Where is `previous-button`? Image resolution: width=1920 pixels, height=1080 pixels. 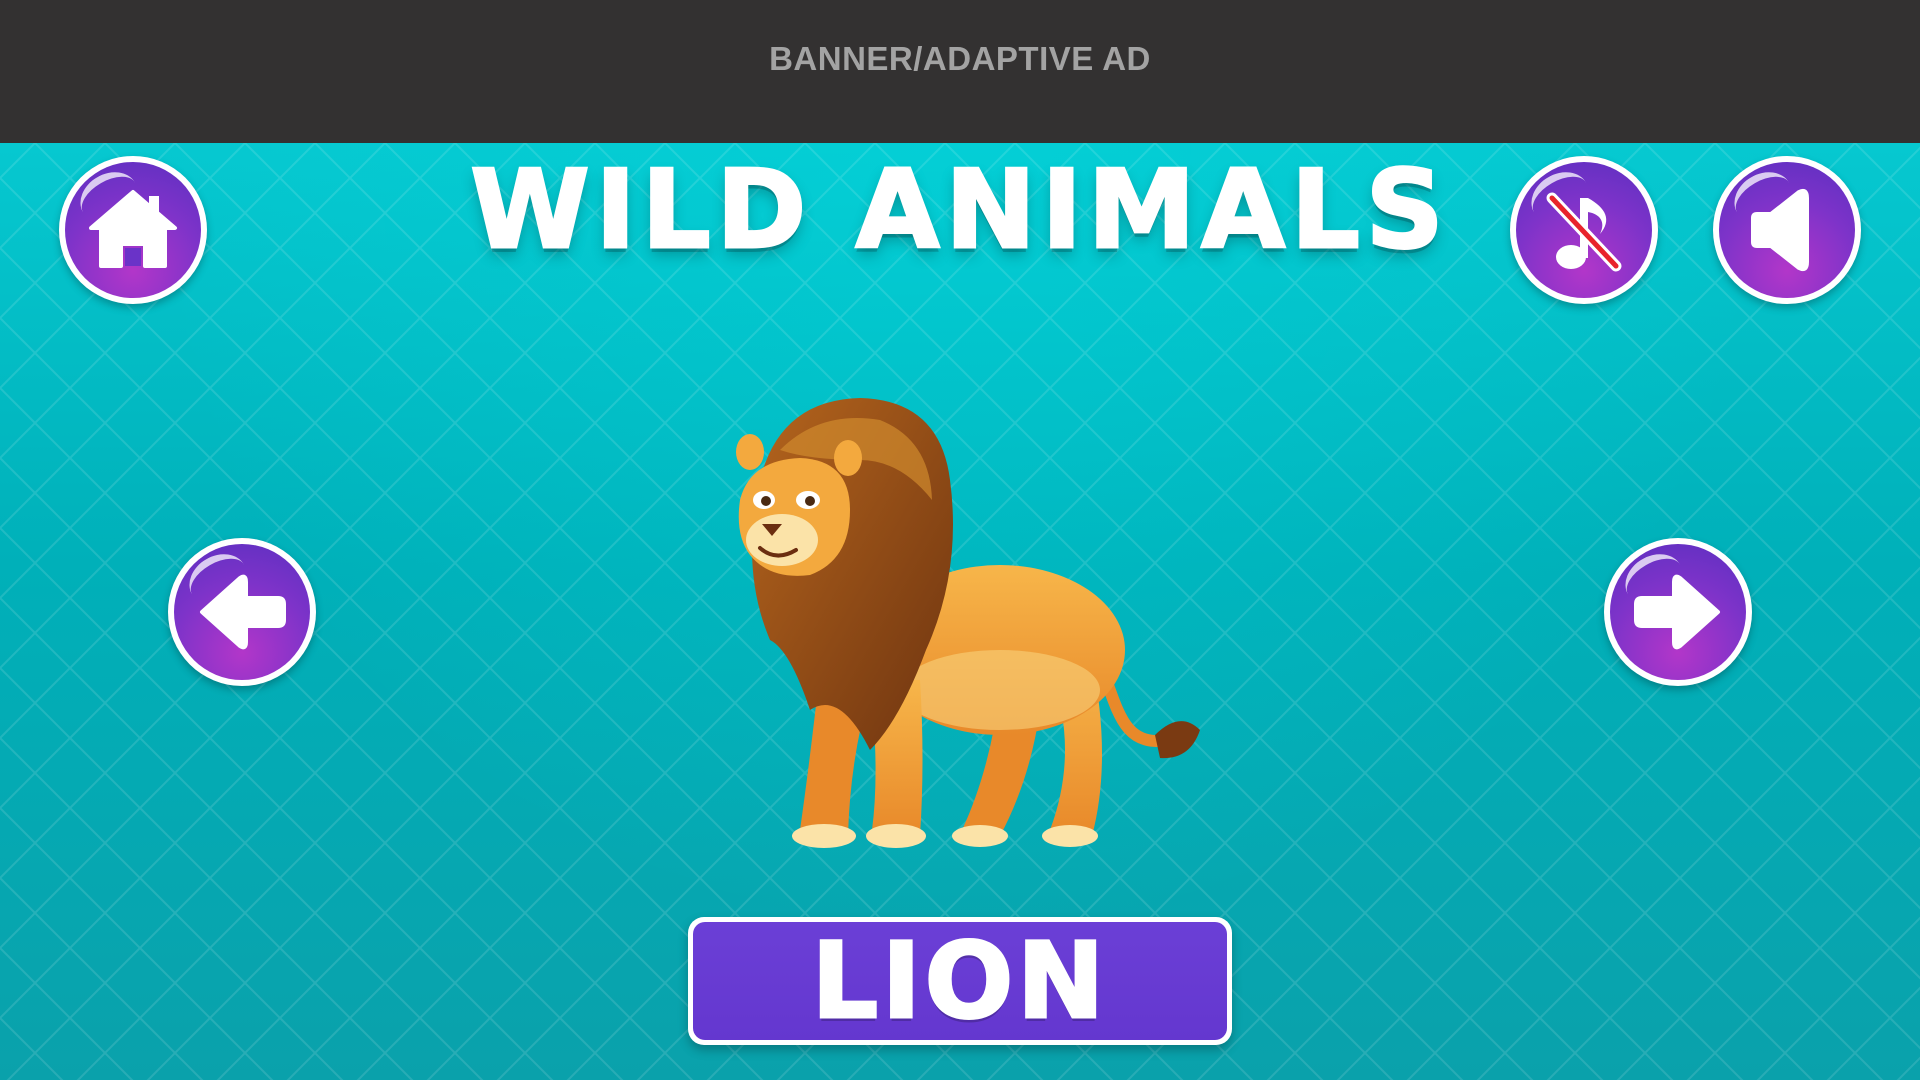 previous-button is located at coordinates (242, 612).